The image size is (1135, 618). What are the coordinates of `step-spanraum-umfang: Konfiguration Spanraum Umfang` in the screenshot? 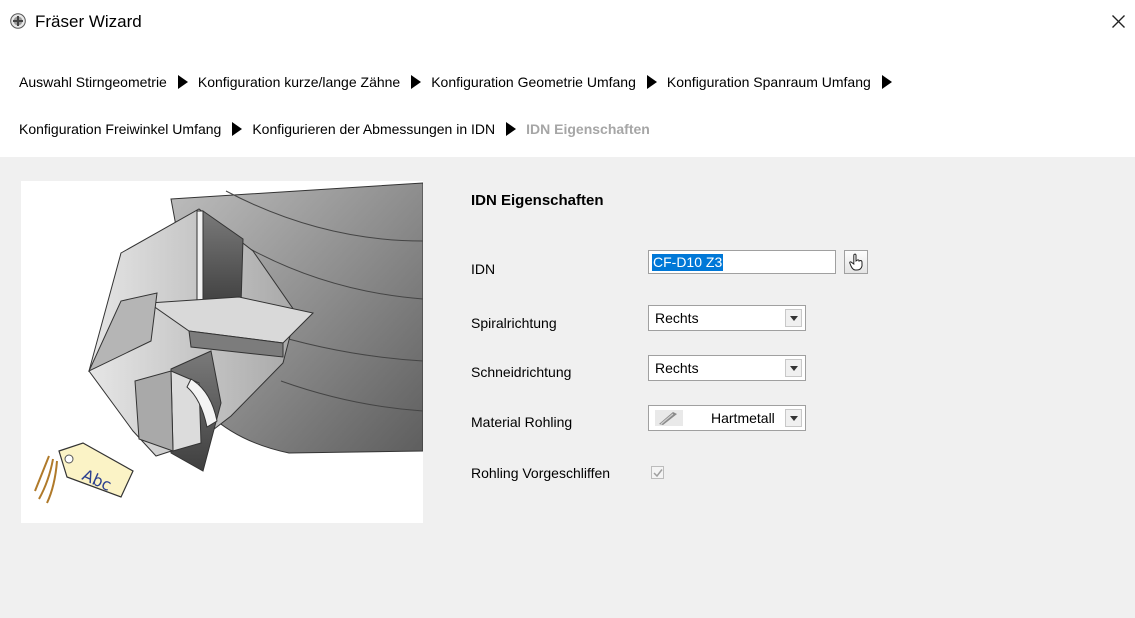 It's located at (769, 82).